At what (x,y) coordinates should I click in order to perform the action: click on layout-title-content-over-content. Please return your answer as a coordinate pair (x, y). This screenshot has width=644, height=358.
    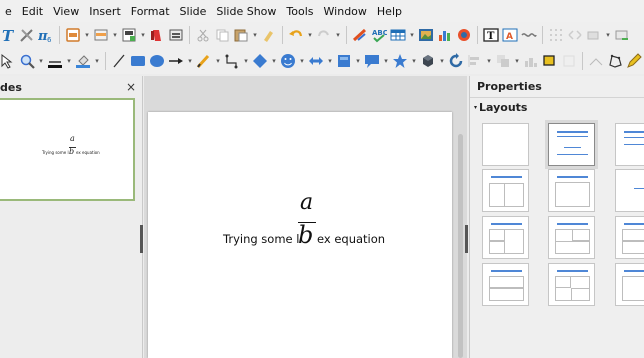
    Looking at the image, I should click on (505, 284).